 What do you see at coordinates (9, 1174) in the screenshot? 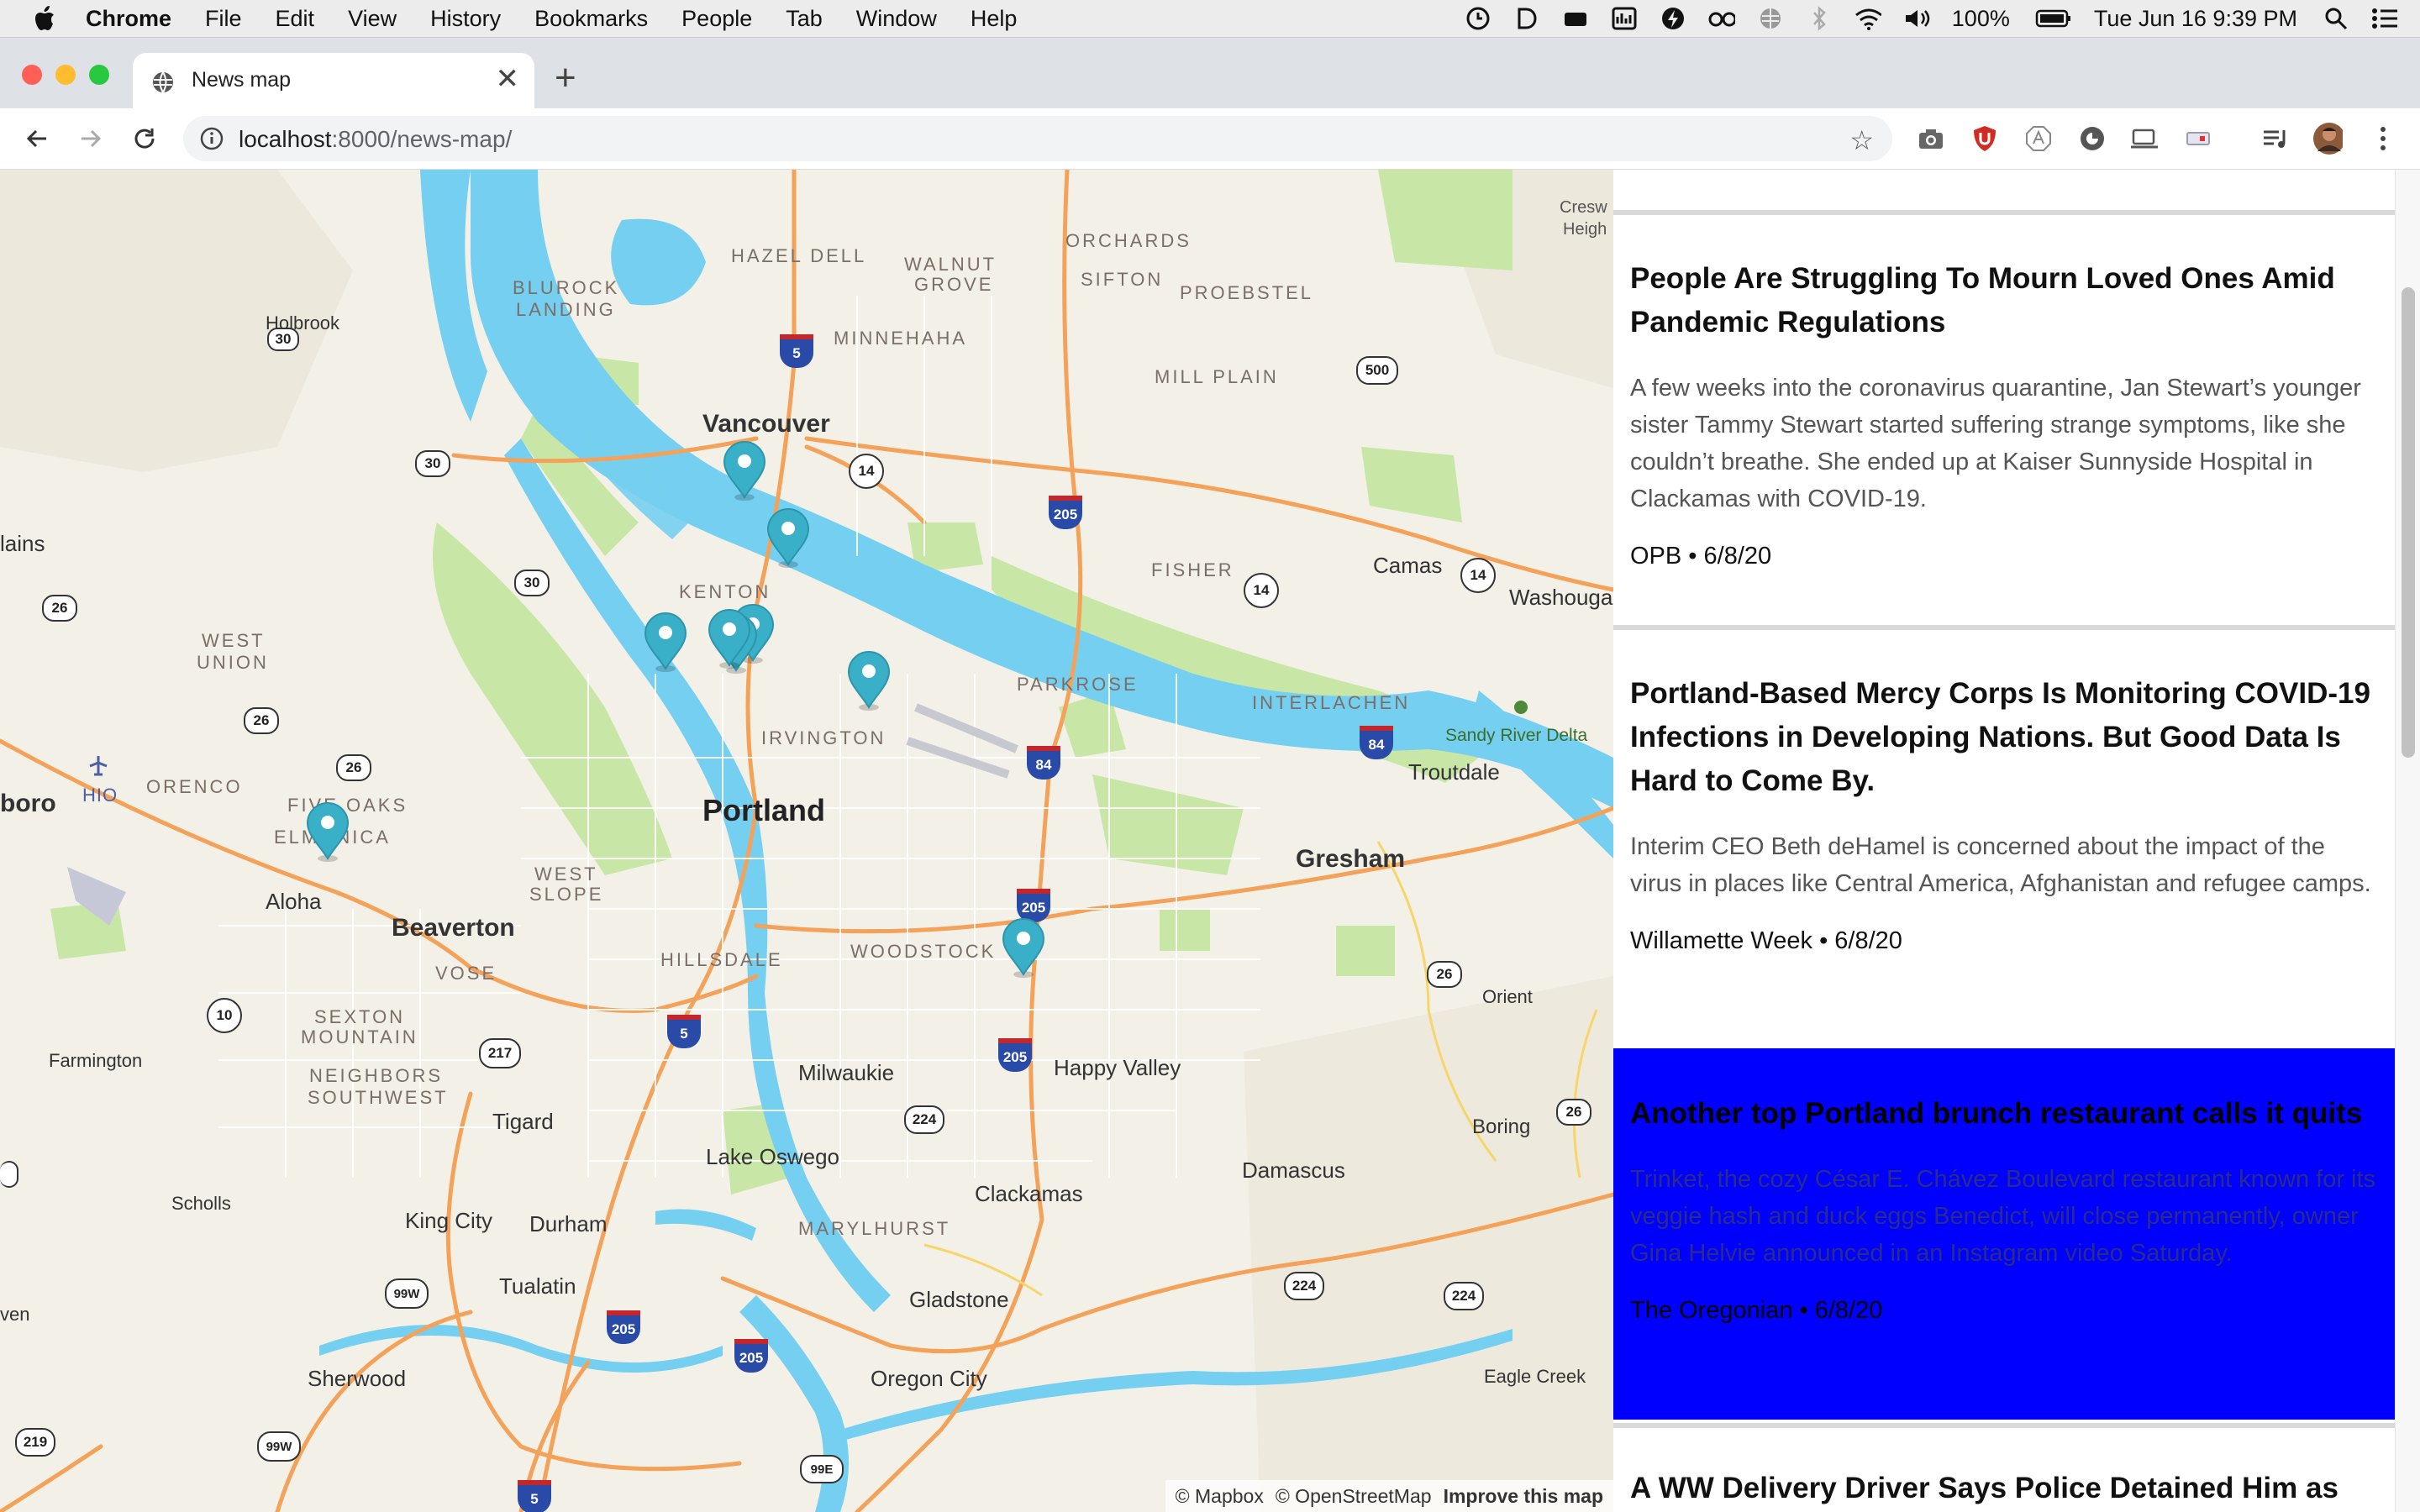
I see `route-shield-edge: 43` at bounding box center [9, 1174].